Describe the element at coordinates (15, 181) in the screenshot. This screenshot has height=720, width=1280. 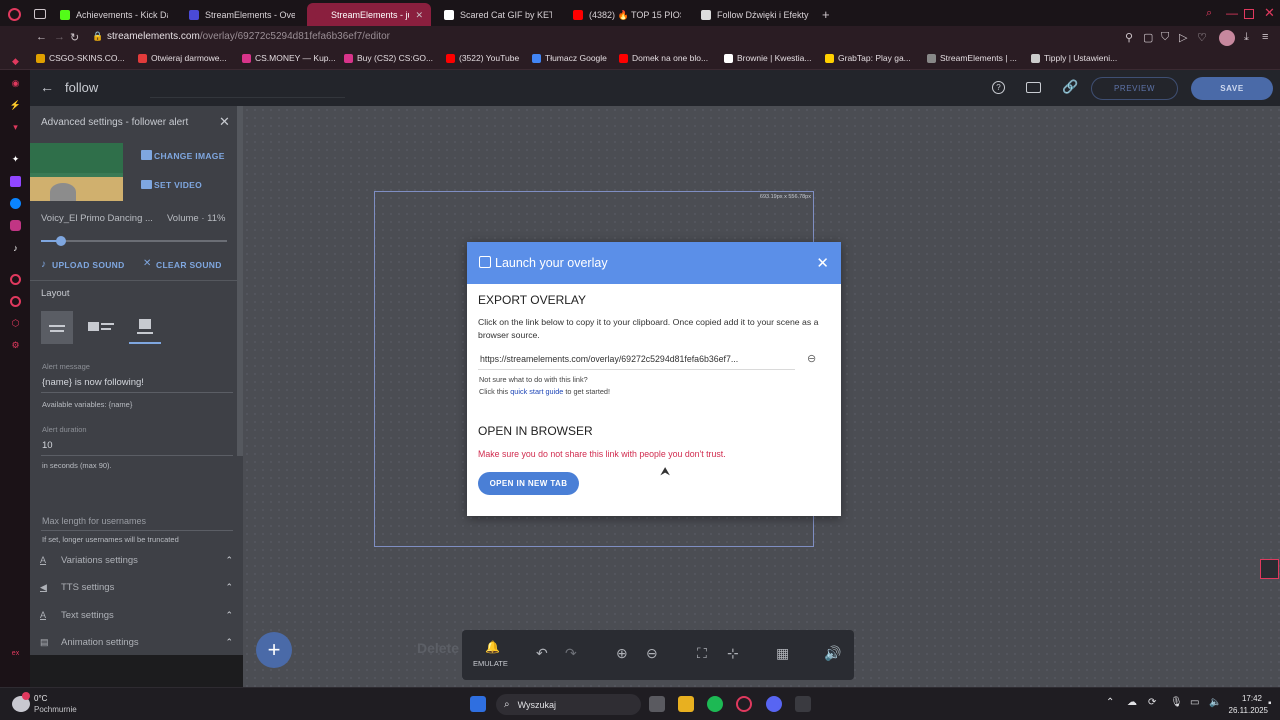
I see `sidebar-twitch-icon` at that location.